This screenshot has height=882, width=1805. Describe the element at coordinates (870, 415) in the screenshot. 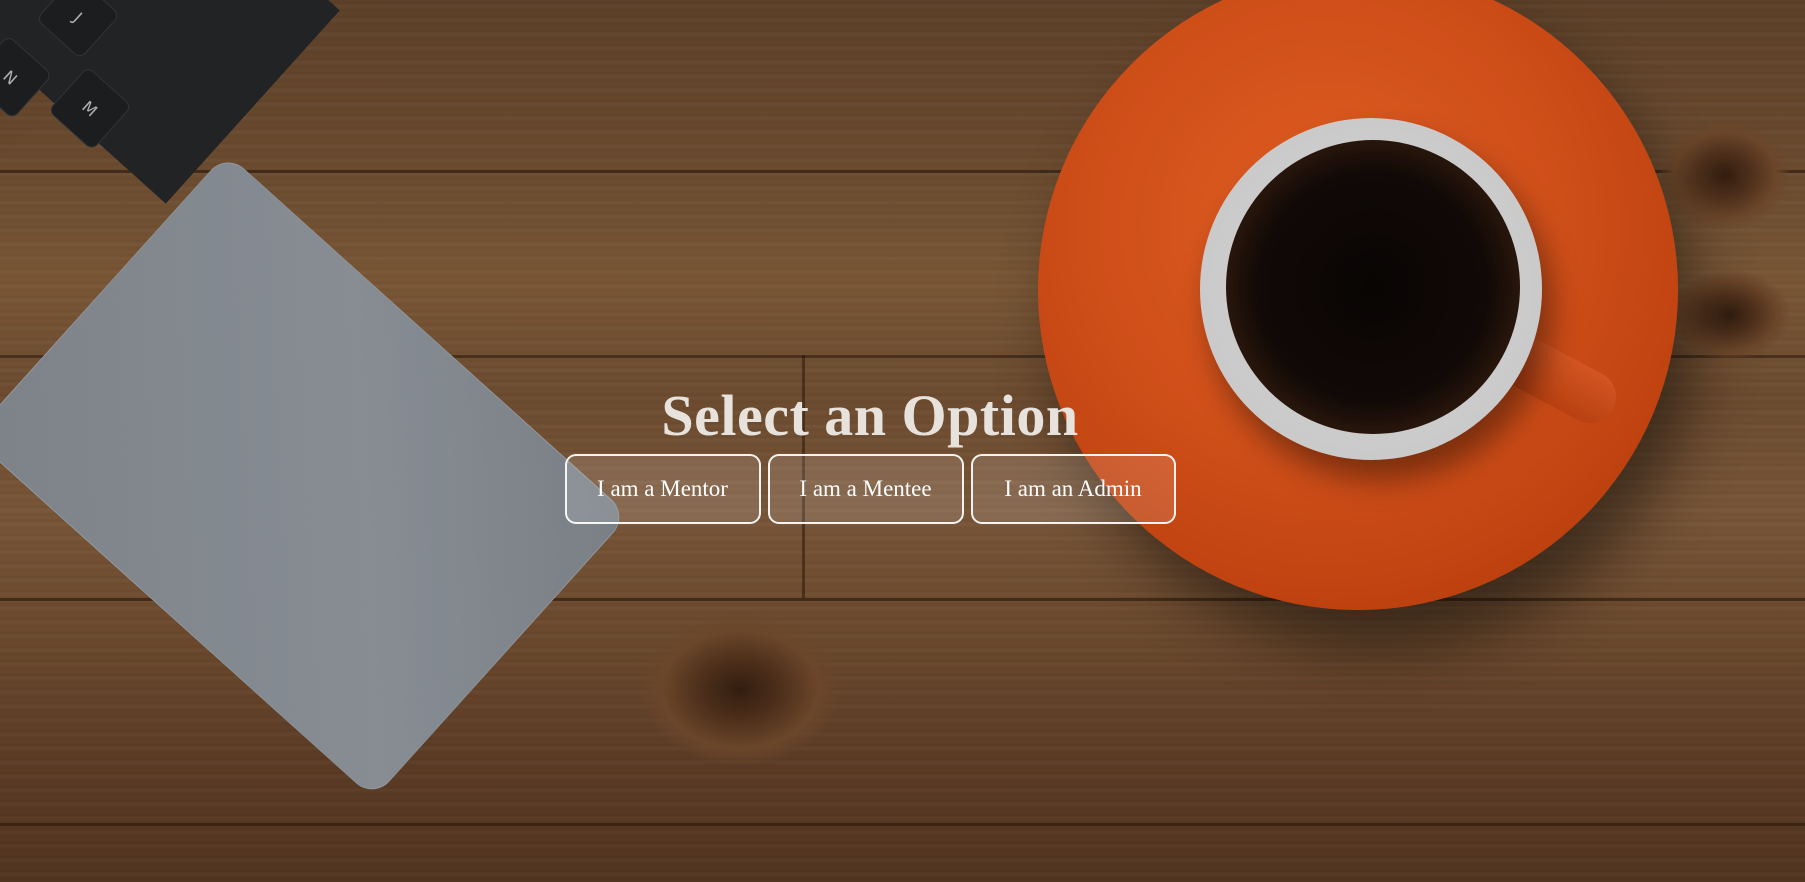

I see `page-title: Select an Option` at that location.